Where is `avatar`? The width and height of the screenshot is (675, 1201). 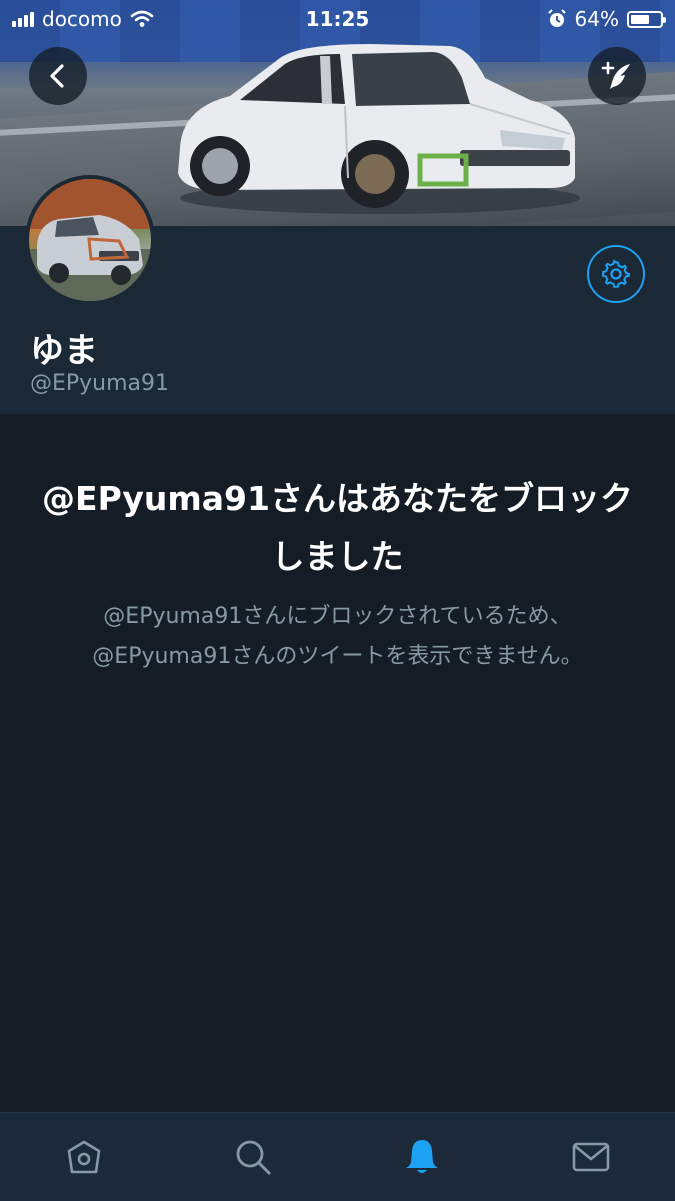
avatar is located at coordinates (90, 240).